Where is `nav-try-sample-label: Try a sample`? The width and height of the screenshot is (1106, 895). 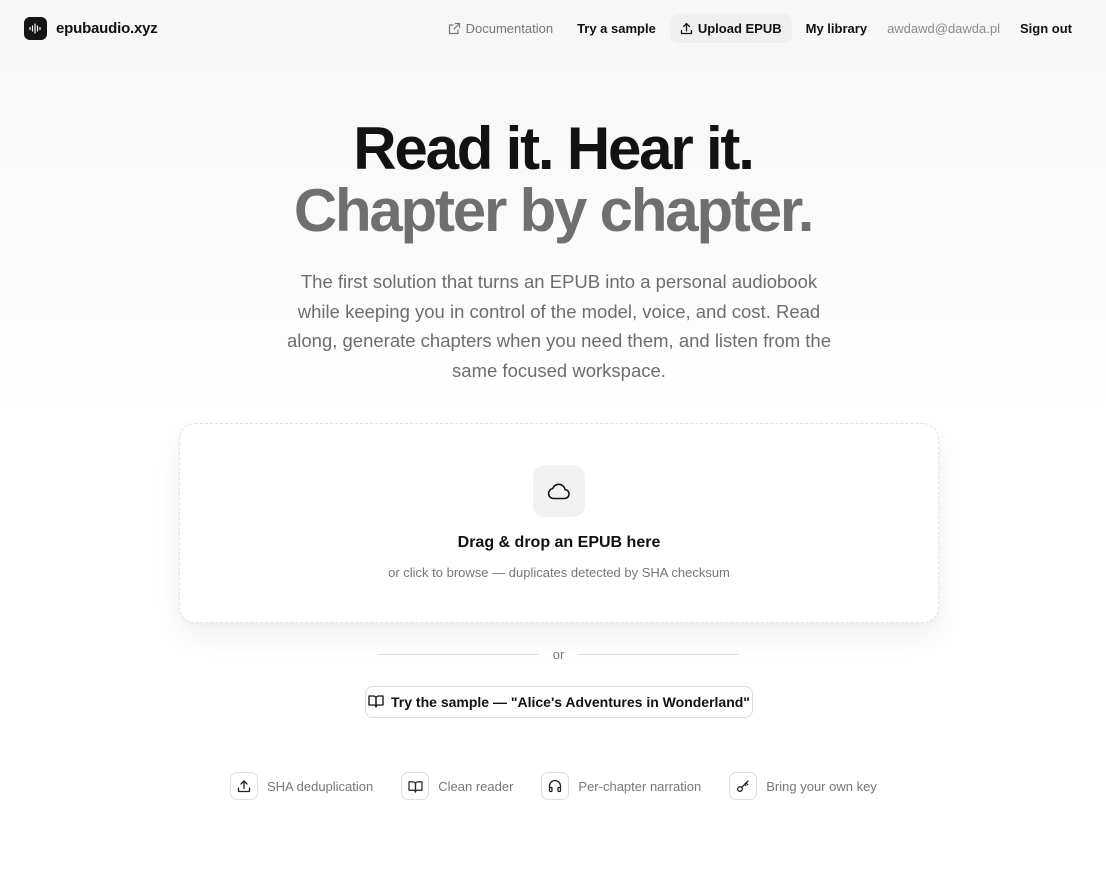
nav-try-sample-label: Try a sample is located at coordinates (616, 28).